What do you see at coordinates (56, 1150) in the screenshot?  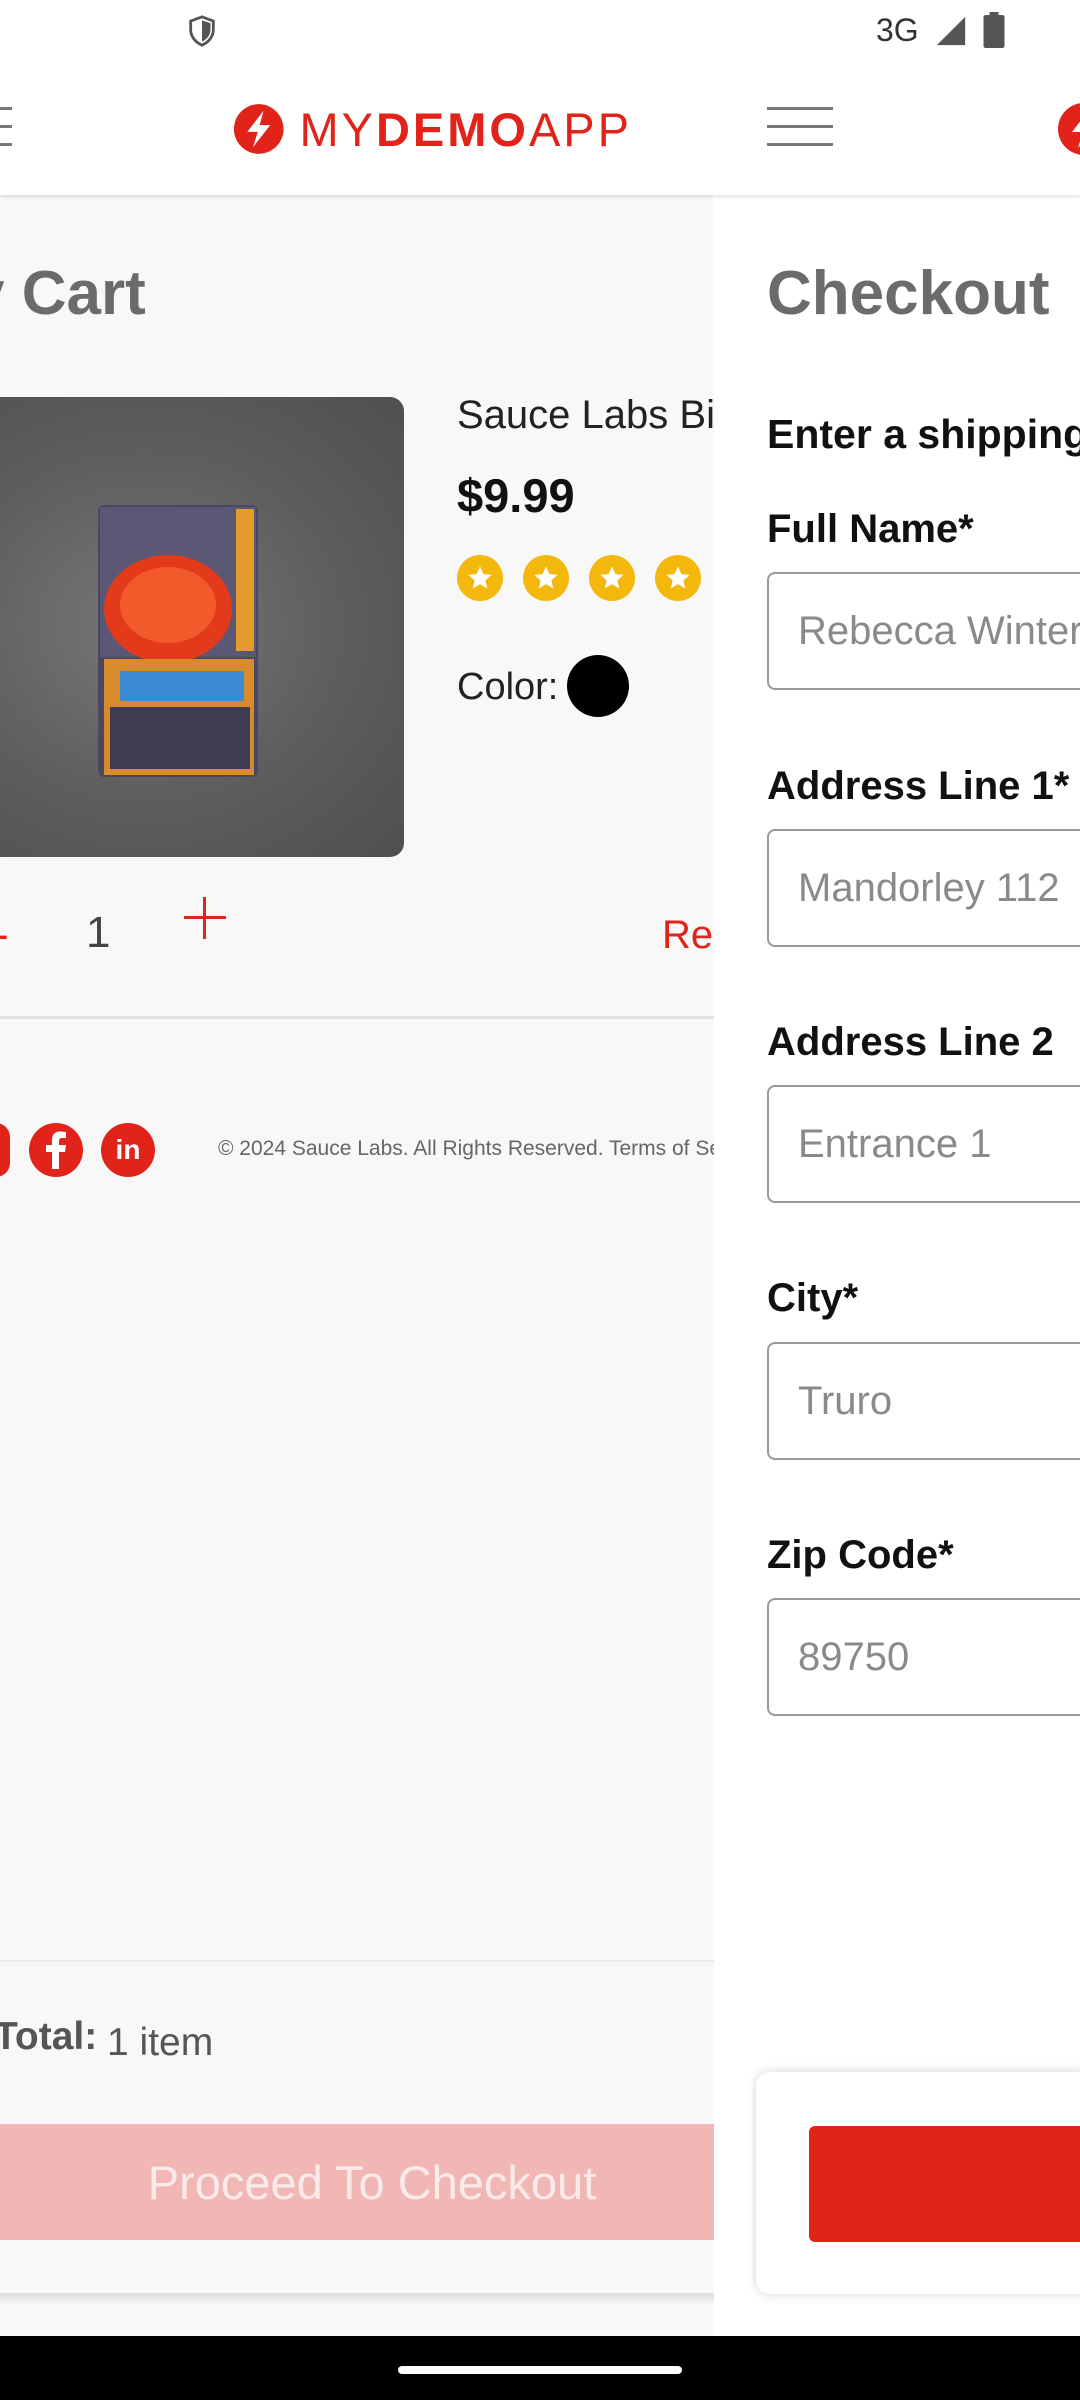 I see `facebook-icon` at bounding box center [56, 1150].